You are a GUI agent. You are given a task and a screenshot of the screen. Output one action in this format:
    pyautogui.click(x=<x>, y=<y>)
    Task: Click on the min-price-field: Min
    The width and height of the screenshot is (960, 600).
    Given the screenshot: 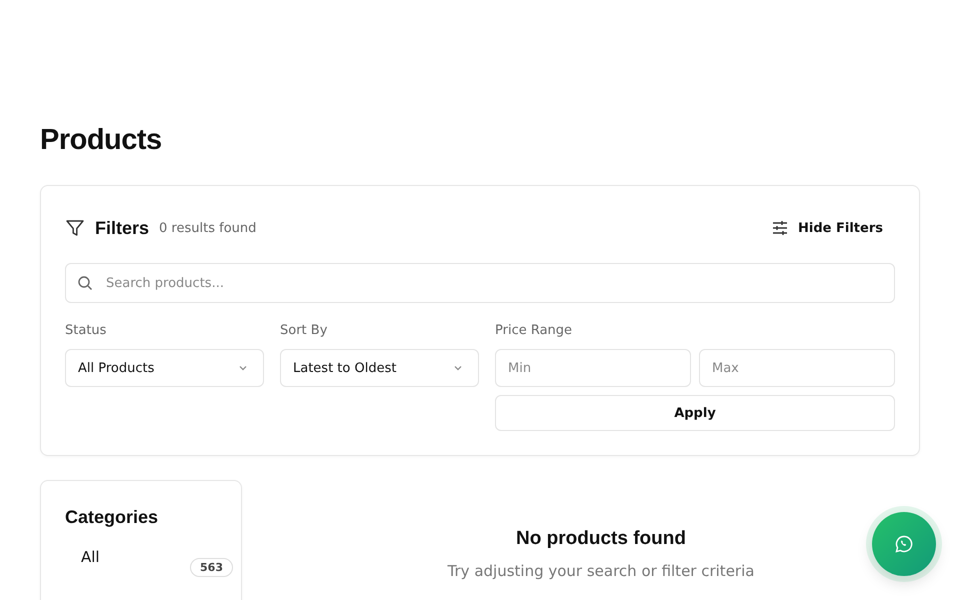 What is the action you would take?
    pyautogui.click(x=593, y=368)
    